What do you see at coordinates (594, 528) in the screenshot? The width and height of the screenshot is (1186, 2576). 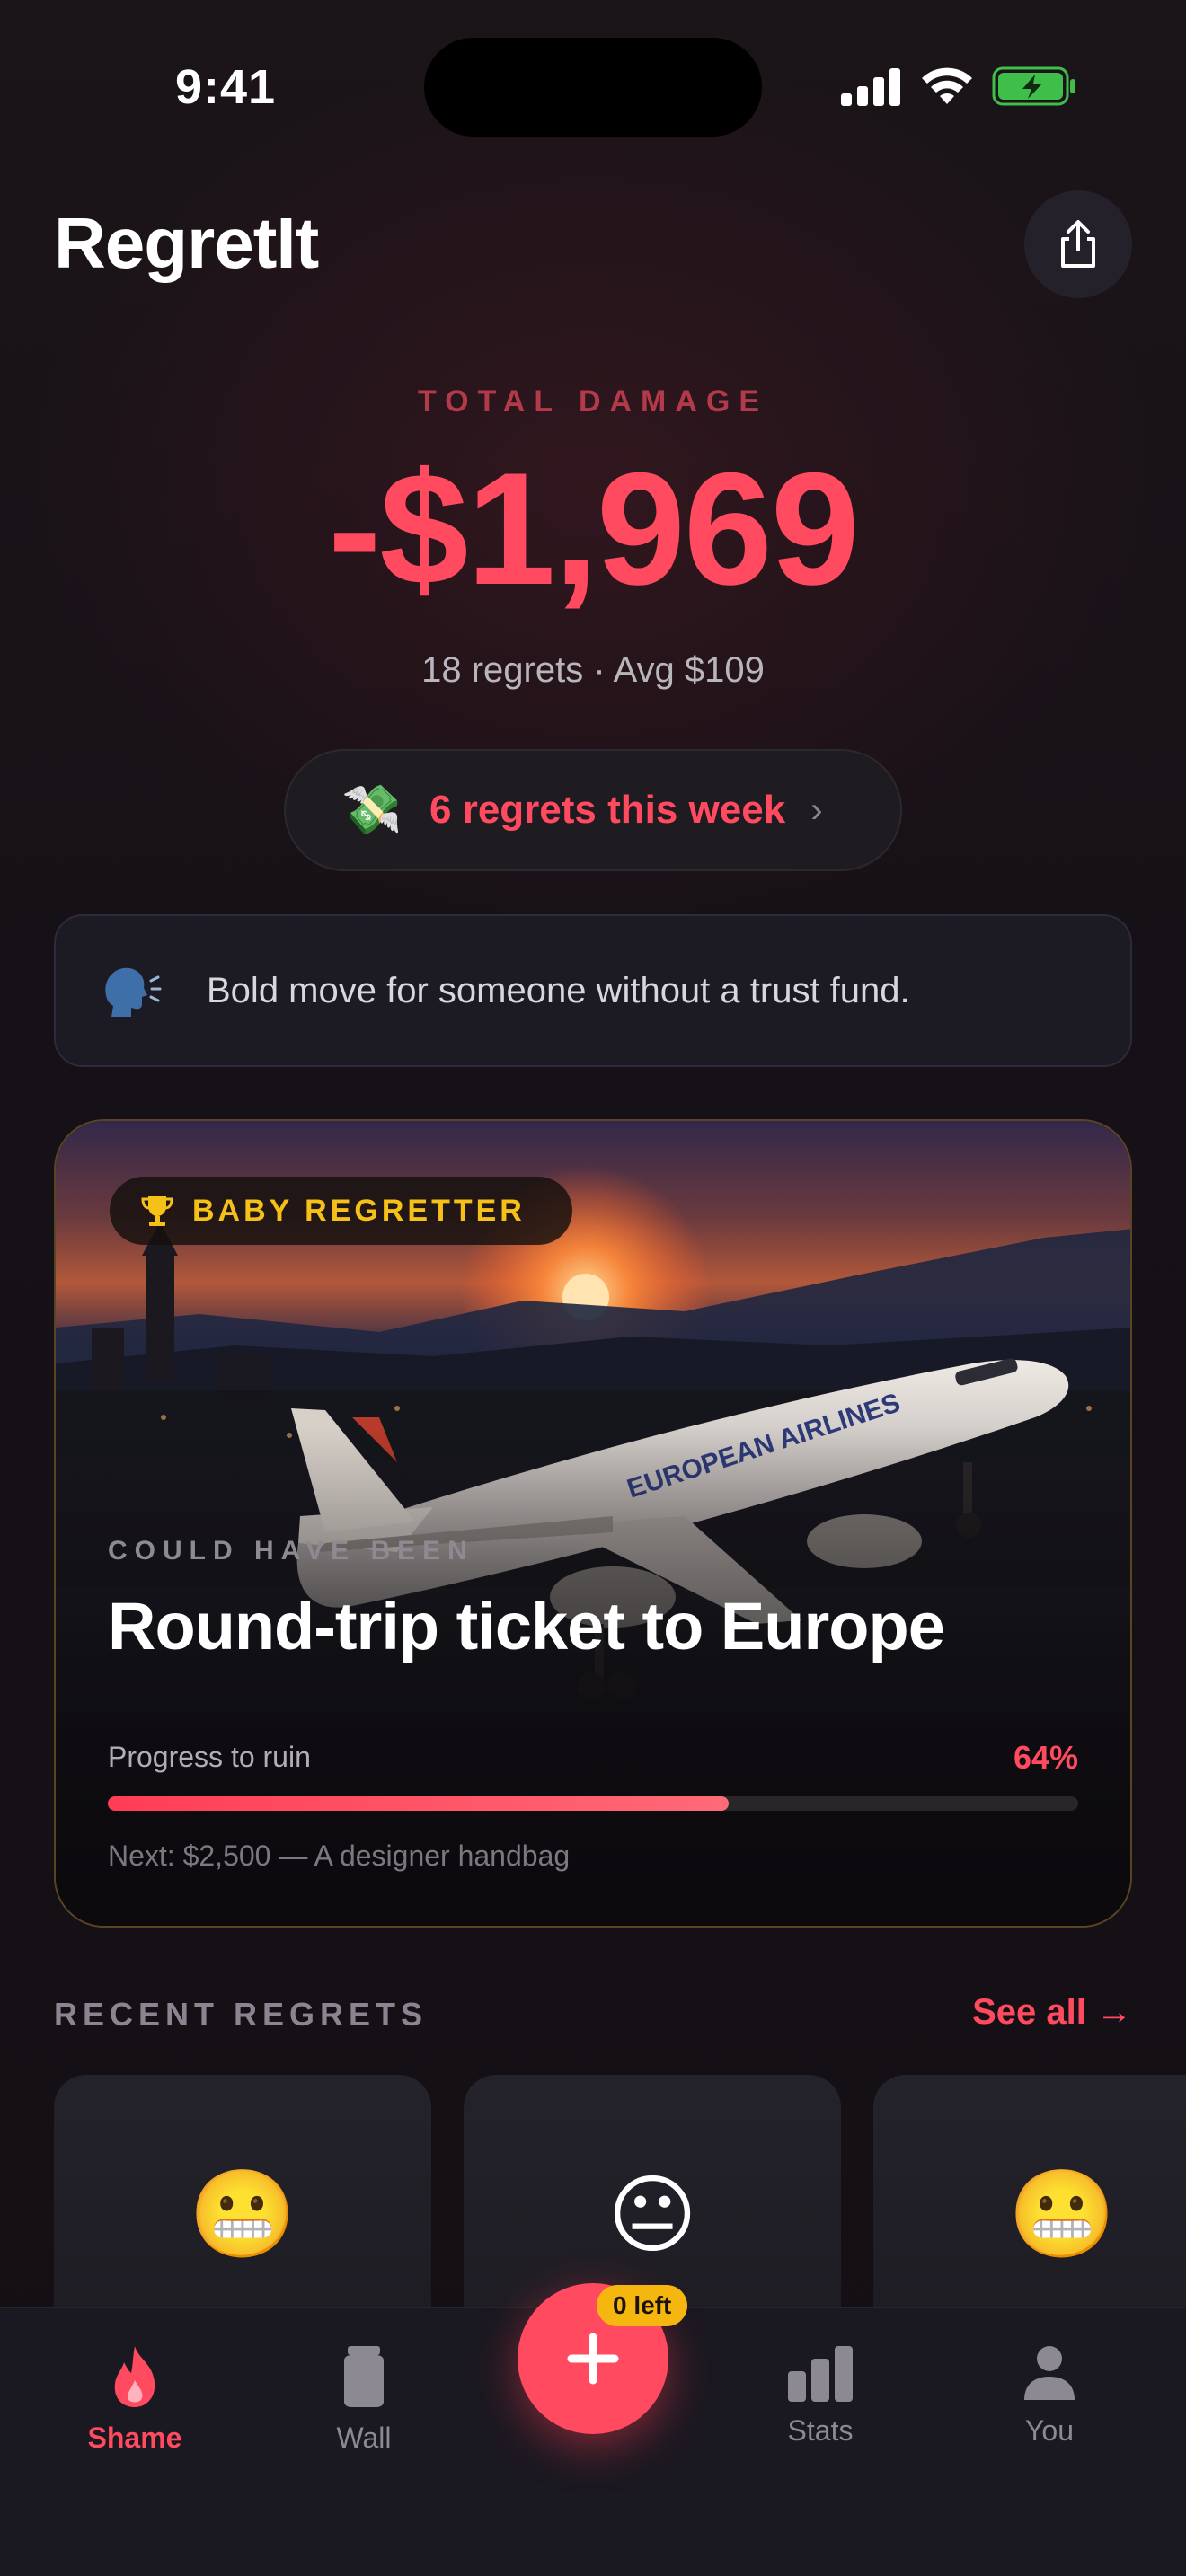 I see `total-damage-amount: -$1,969` at bounding box center [594, 528].